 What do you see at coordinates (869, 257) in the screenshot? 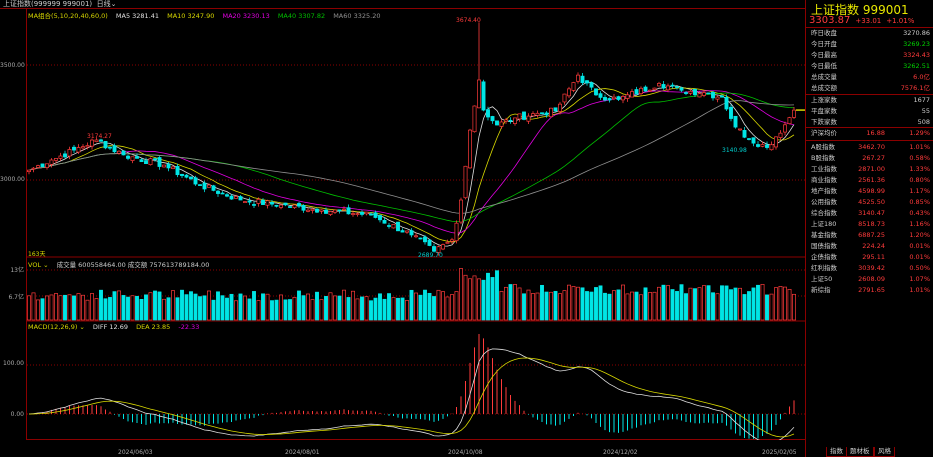
I see `index-row: 企债指数 295.11 0.01%` at bounding box center [869, 257].